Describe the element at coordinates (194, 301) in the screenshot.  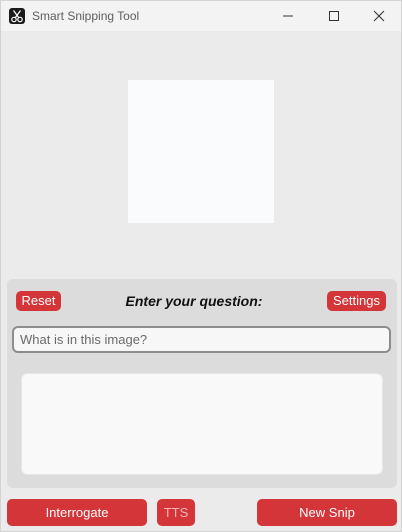
I see `question-label: Enter your question:` at that location.